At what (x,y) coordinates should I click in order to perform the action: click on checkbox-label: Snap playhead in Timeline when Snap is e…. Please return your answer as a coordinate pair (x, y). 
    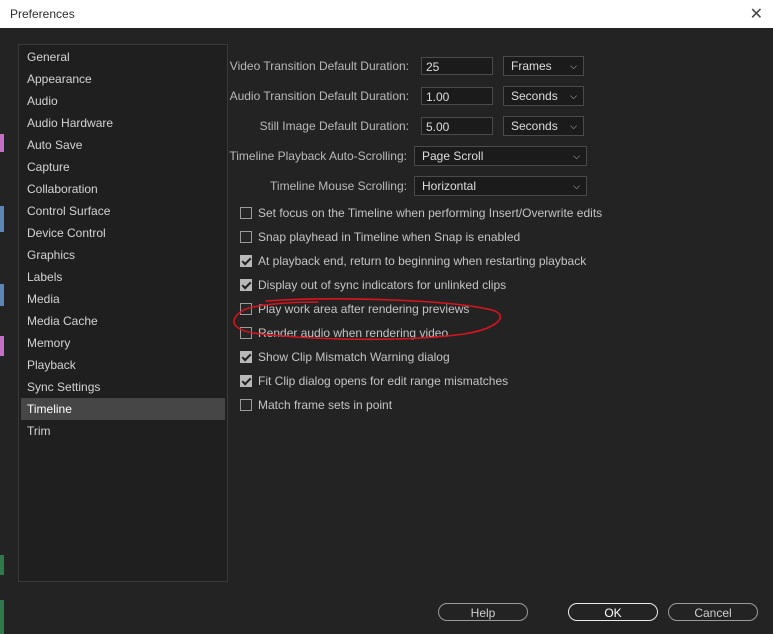
    Looking at the image, I should click on (389, 237).